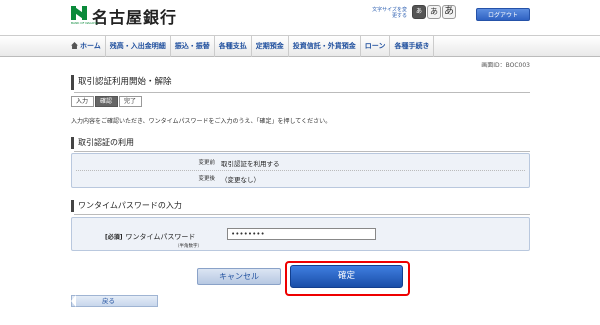 The width and height of the screenshot is (600, 325). Describe the element at coordinates (300, 163) in the screenshot. I see `before-row: 変更前 取引認証を利用する` at that location.